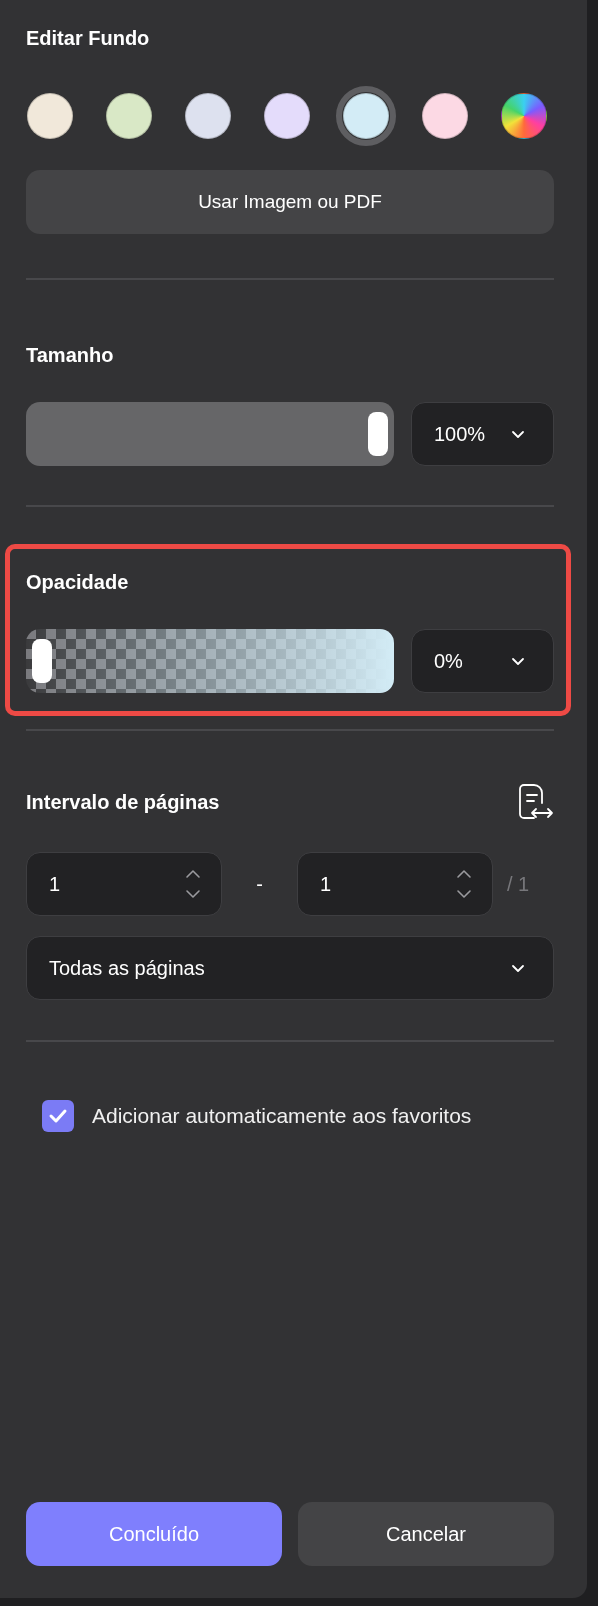 The height and width of the screenshot is (1606, 598). I want to click on percent-dropdown: 100%, so click(482, 434).